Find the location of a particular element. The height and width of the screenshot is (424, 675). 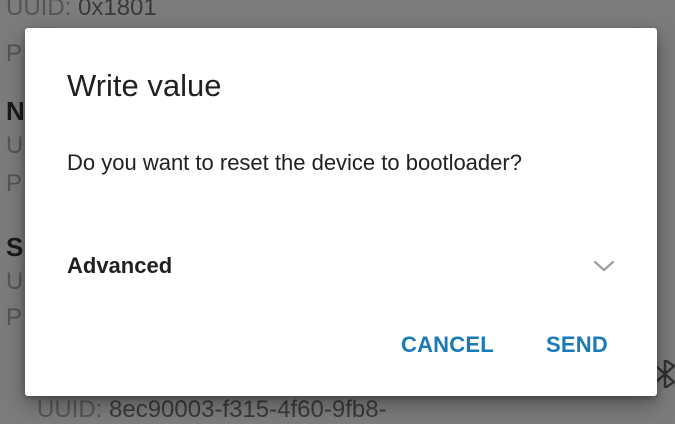

chevron-down-icon is located at coordinates (604, 266).